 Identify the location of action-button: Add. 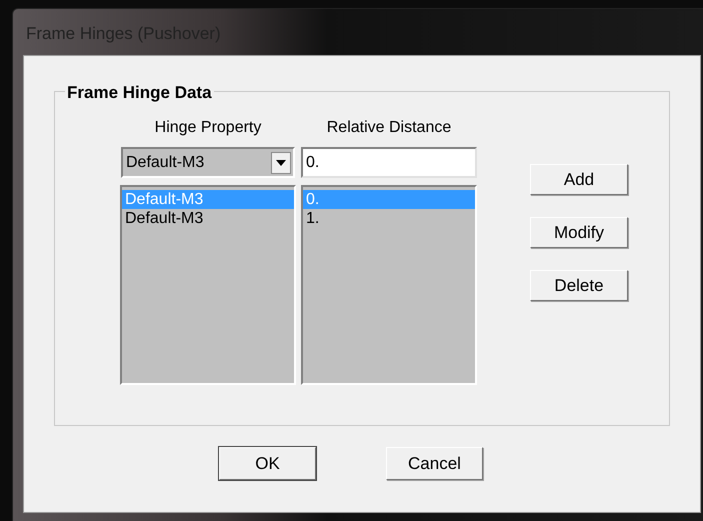
(579, 179).